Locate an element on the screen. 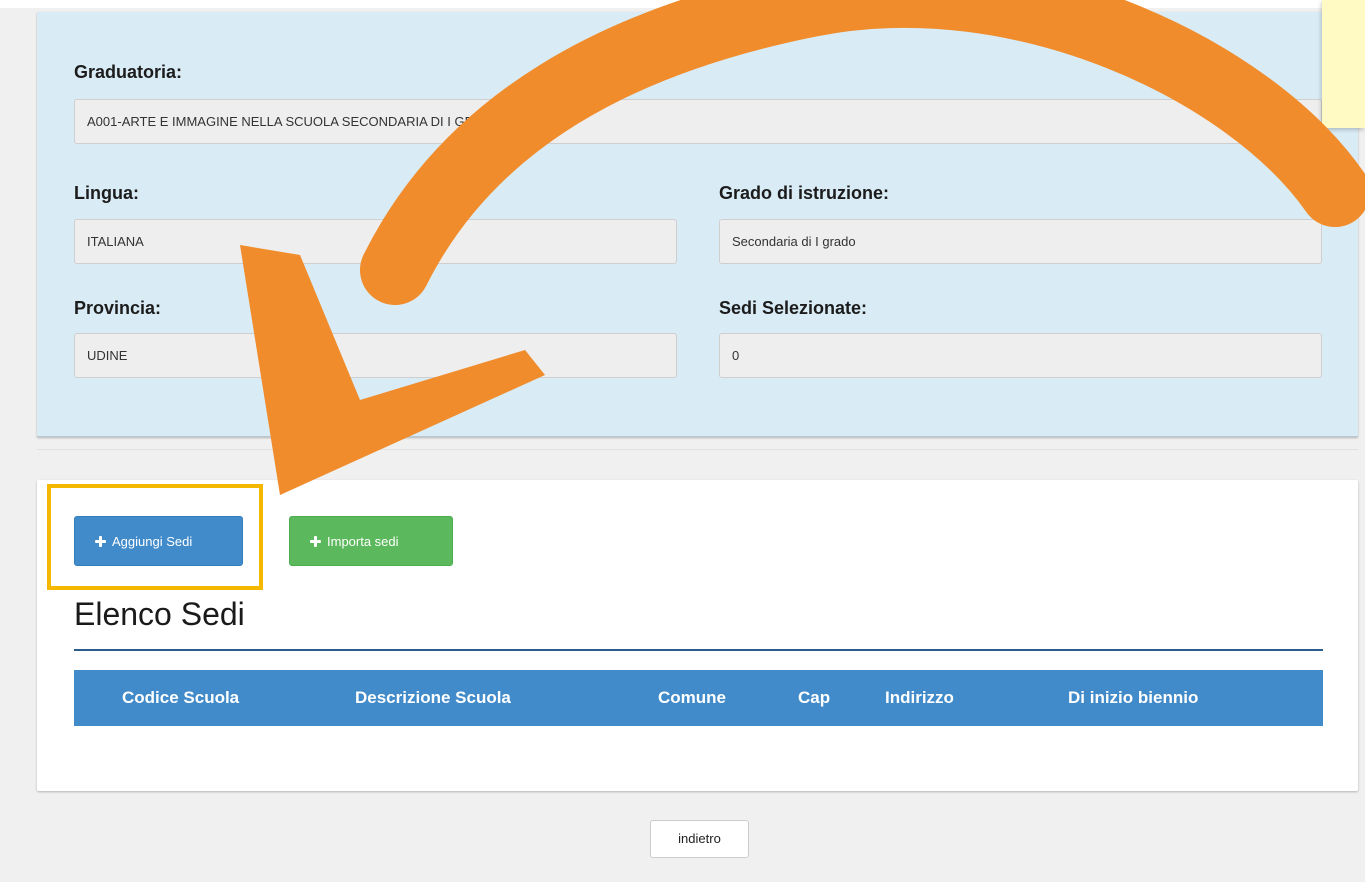 The image size is (1365, 882). column-cap: Cap is located at coordinates (814, 698).